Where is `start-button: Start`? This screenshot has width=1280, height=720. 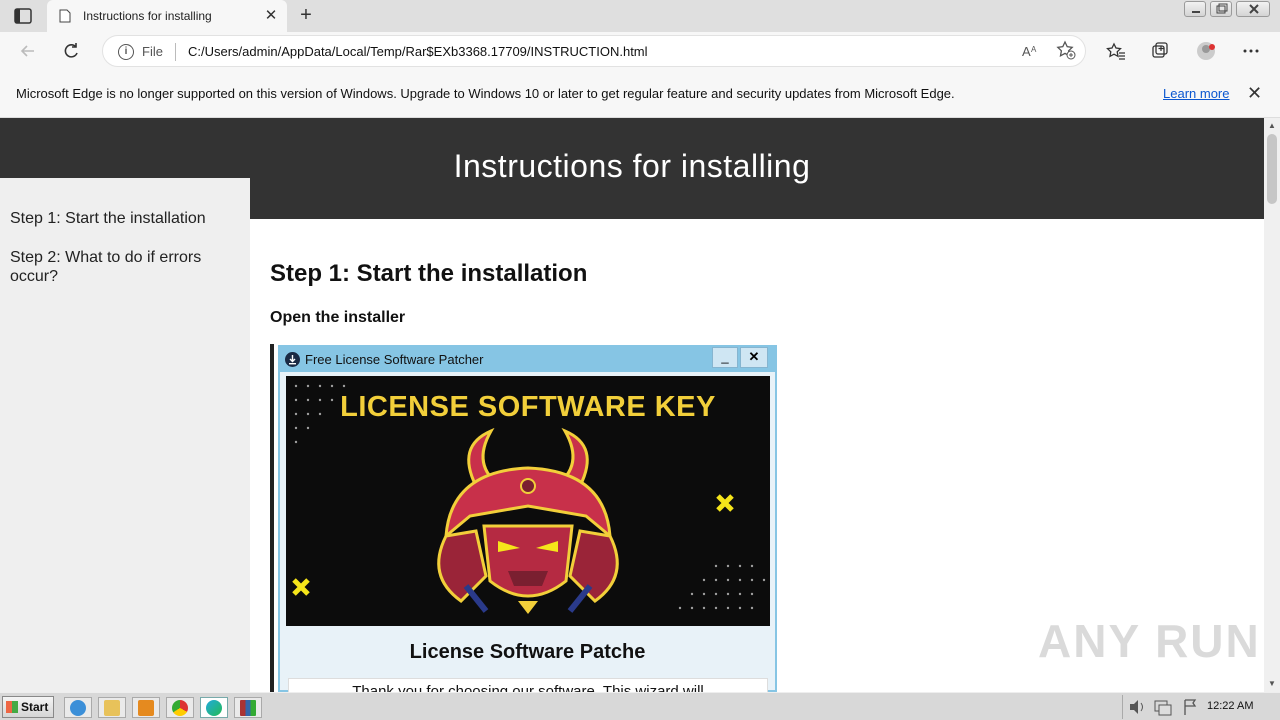
start-button: Start is located at coordinates (28, 707).